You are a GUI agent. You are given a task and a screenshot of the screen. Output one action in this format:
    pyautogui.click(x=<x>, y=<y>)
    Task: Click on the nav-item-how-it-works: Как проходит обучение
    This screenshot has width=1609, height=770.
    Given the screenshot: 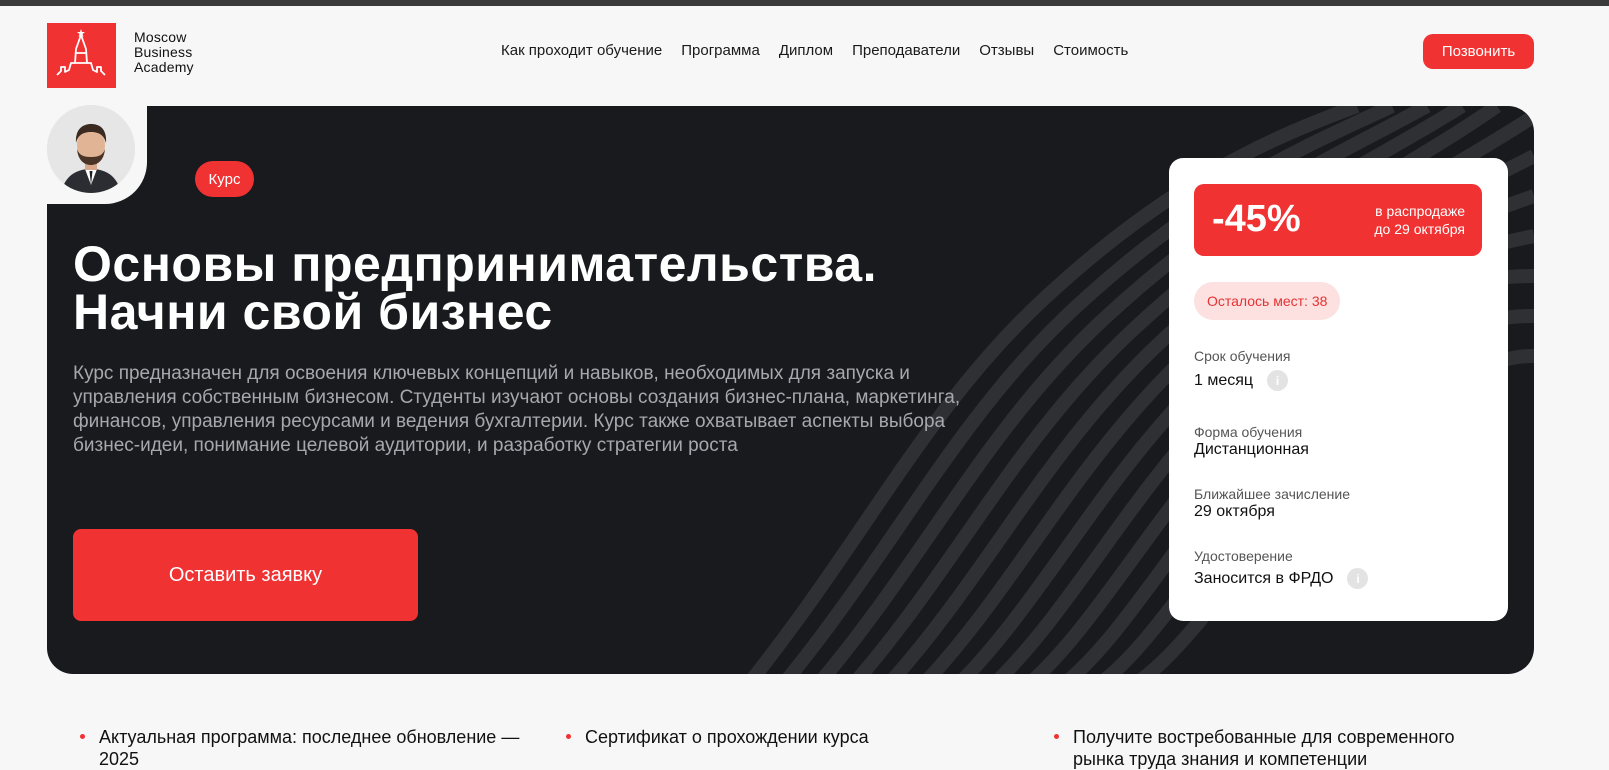 What is the action you would take?
    pyautogui.click(x=581, y=50)
    